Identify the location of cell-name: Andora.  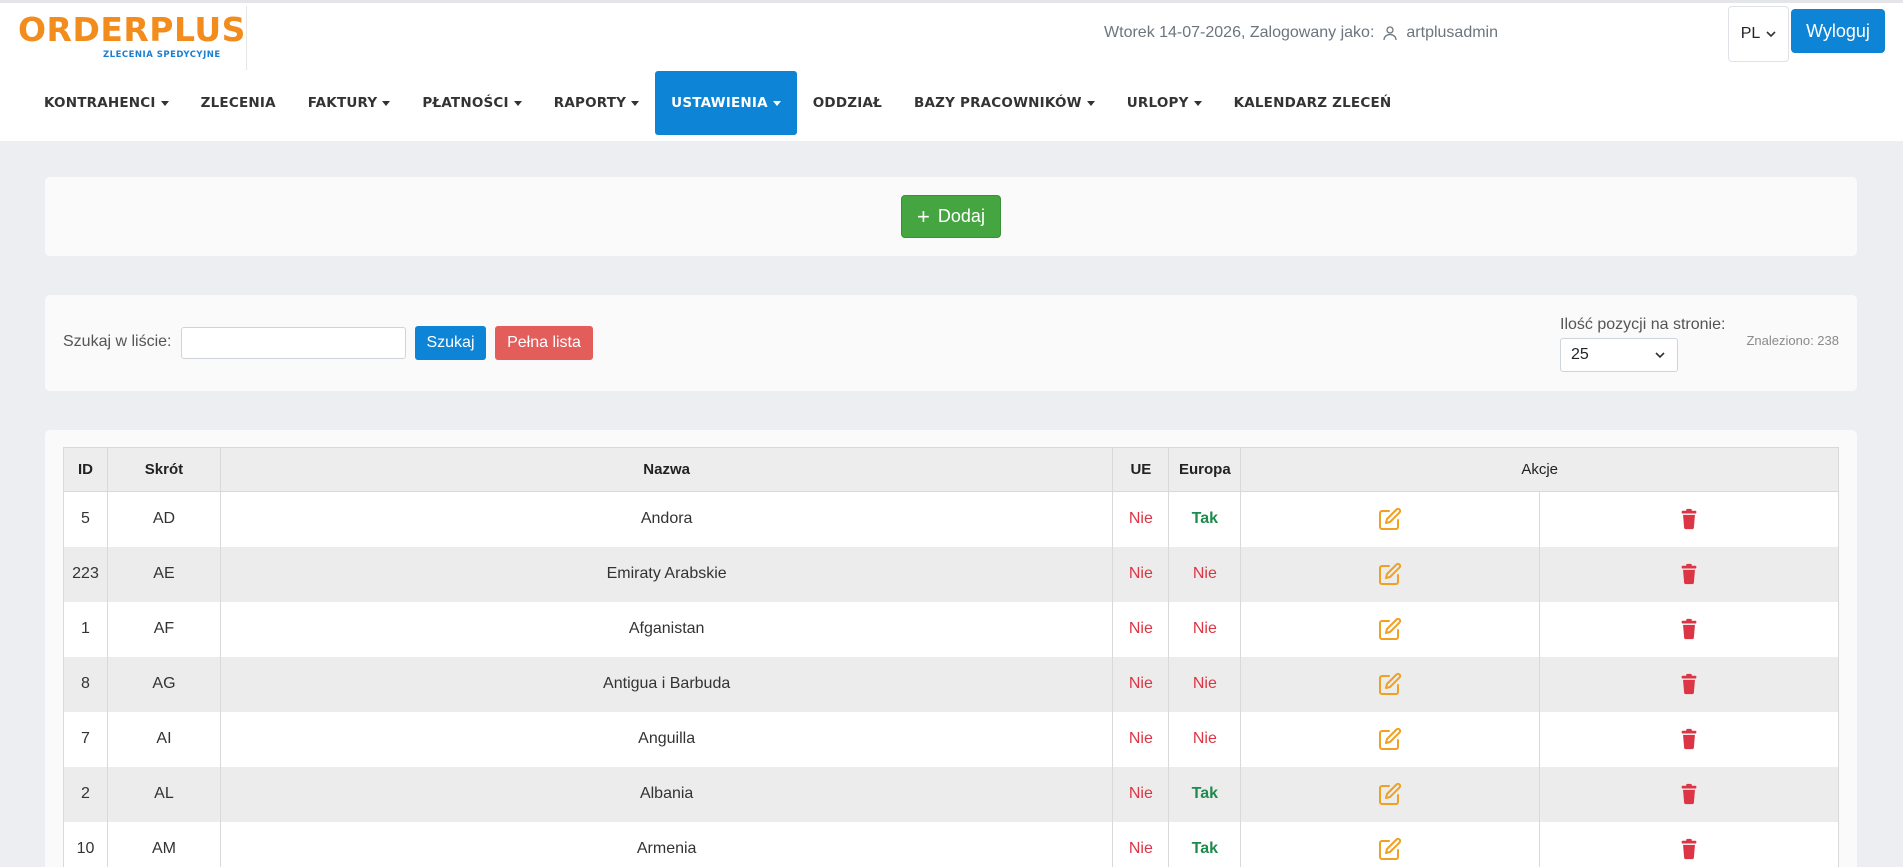
(666, 519).